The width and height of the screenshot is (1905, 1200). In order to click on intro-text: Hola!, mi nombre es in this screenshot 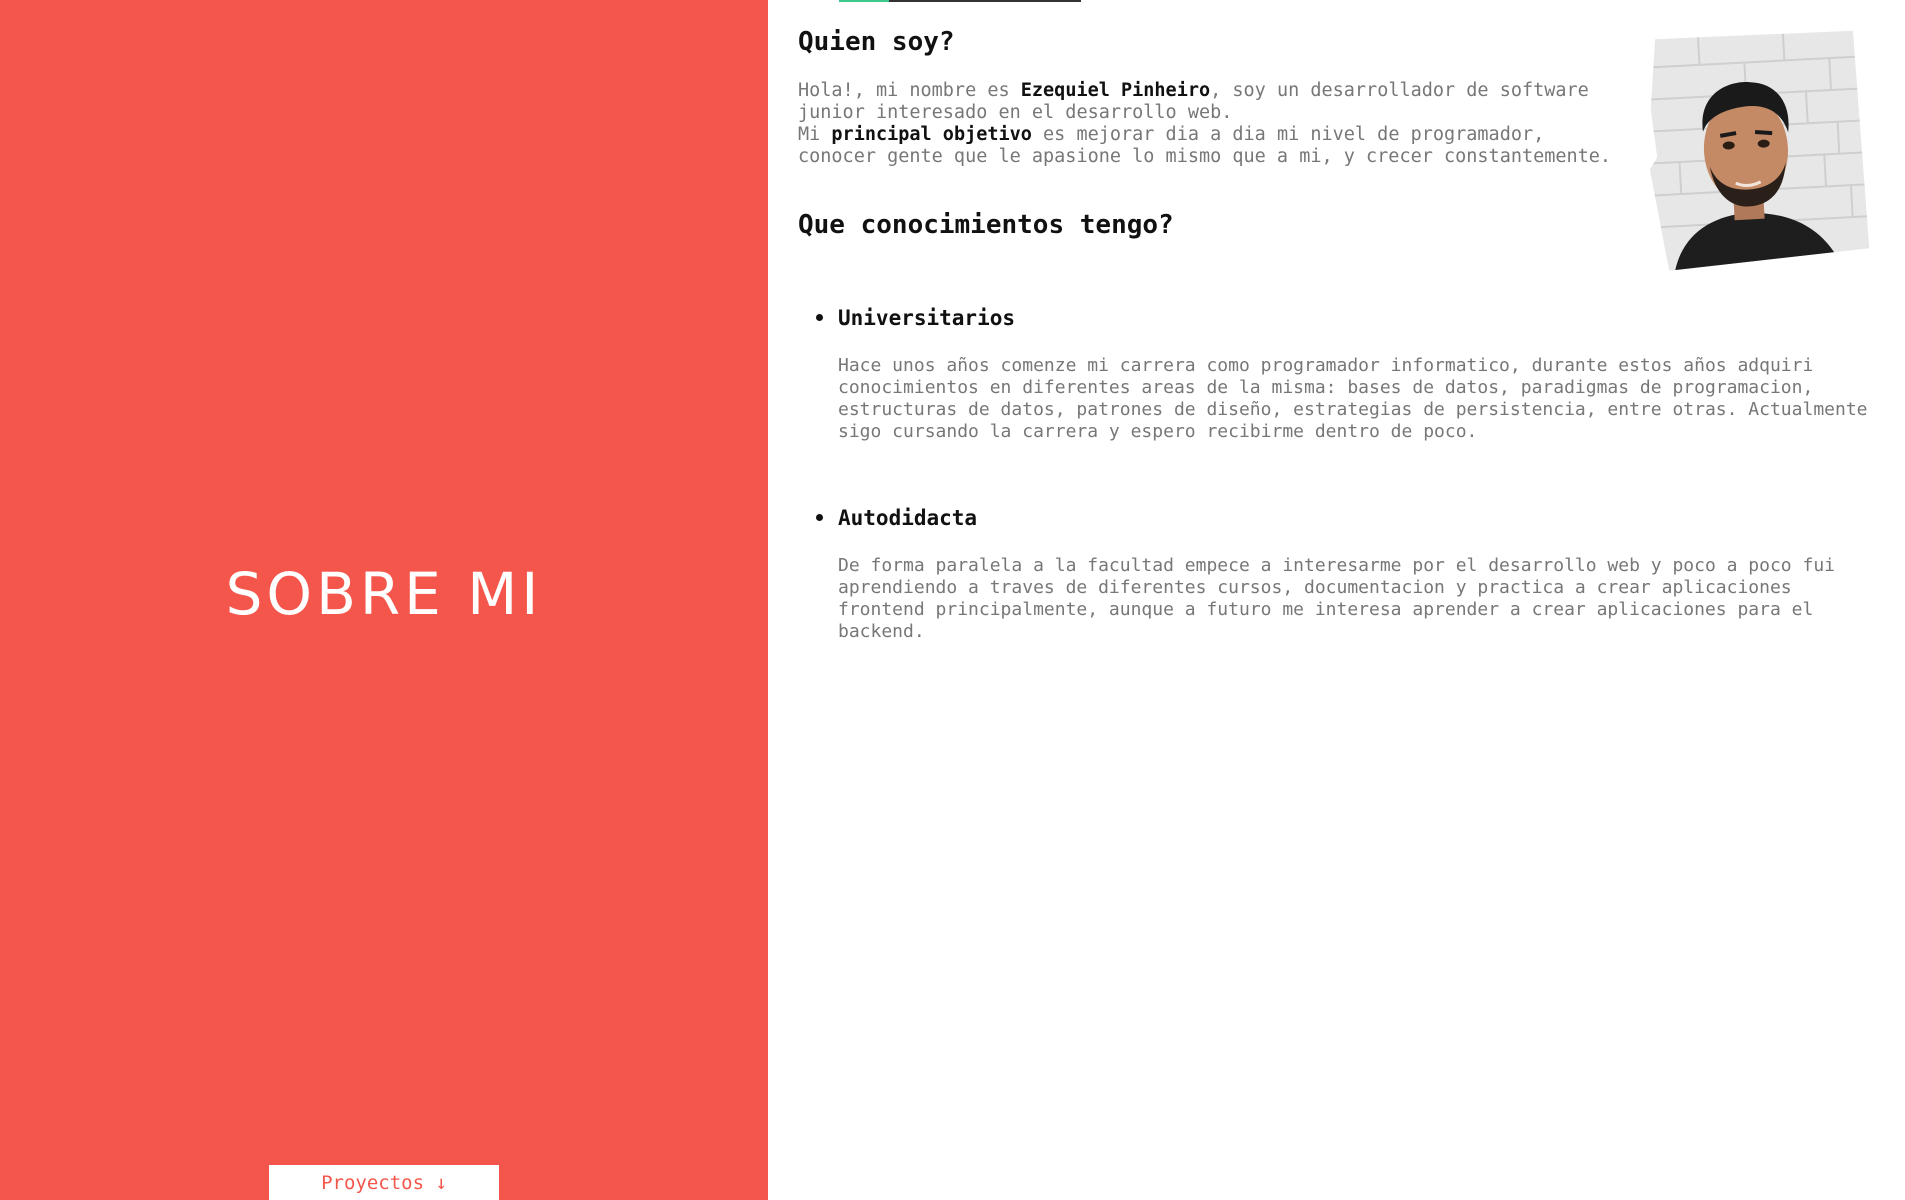, I will do `click(909, 90)`.